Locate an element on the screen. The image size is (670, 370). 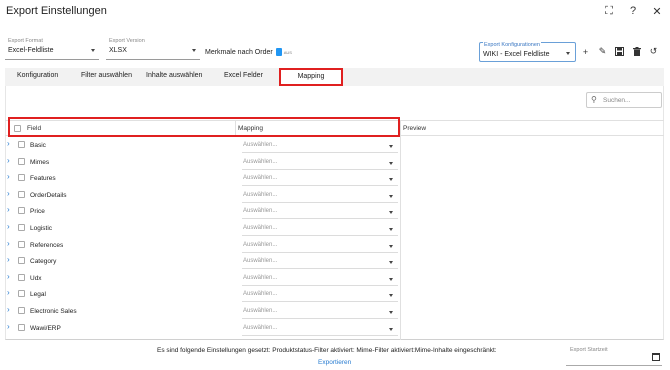
tab-excel-felder: Excel Felder is located at coordinates (243, 75).